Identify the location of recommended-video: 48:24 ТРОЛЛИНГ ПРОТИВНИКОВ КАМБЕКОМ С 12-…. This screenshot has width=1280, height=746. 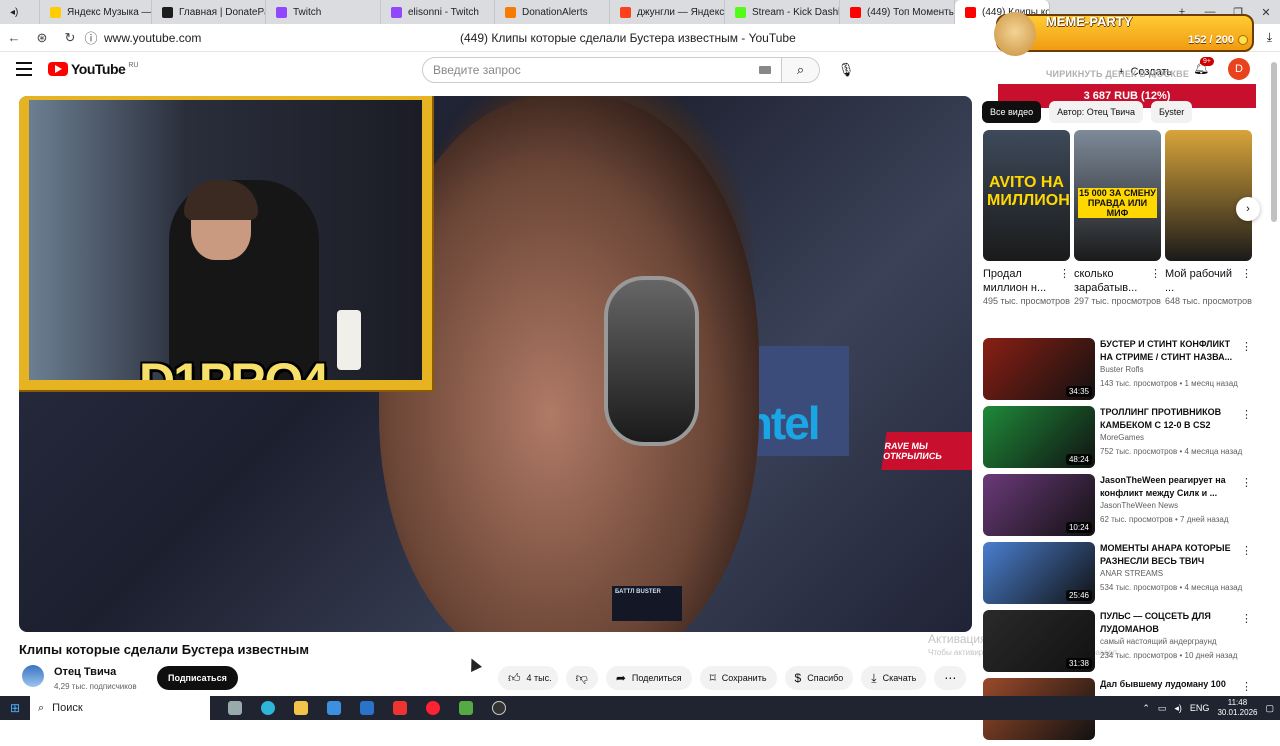
(1123, 440).